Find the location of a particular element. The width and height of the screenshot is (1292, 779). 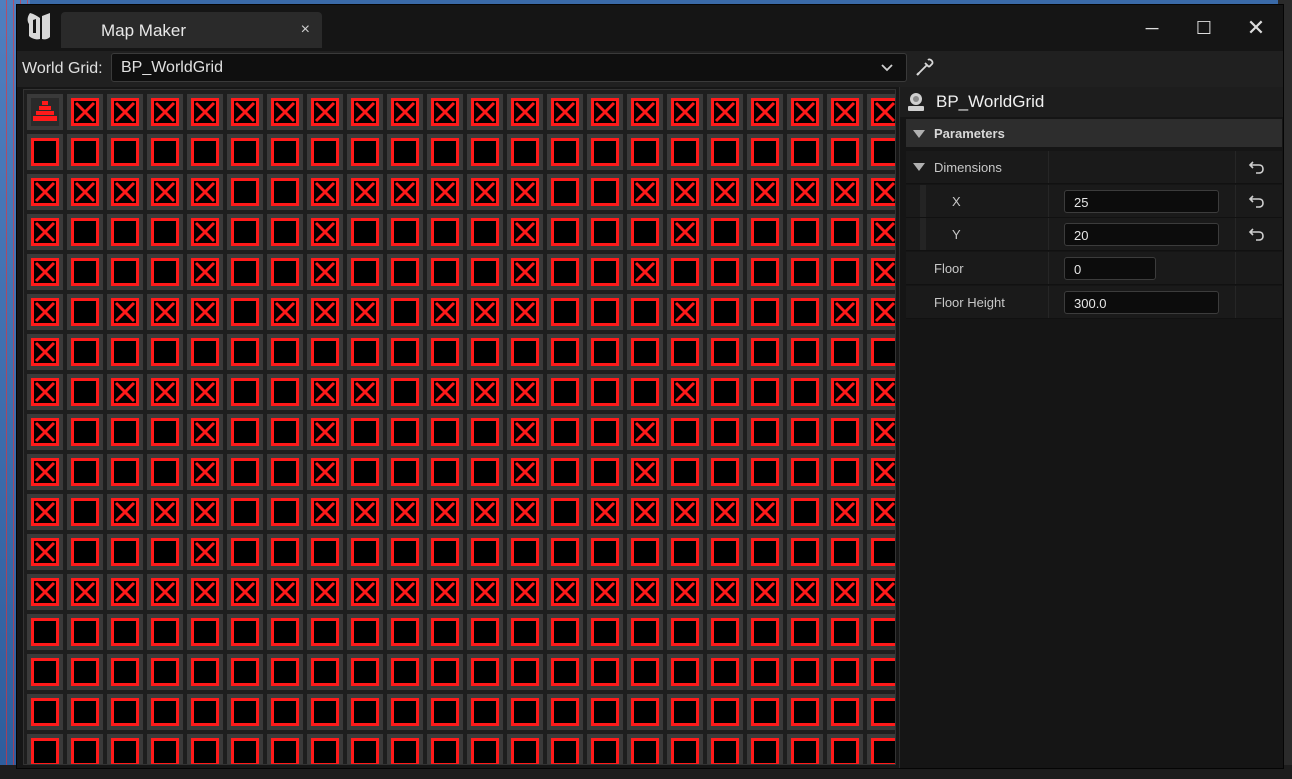

reset-to-default-icon is located at coordinates (1257, 234).